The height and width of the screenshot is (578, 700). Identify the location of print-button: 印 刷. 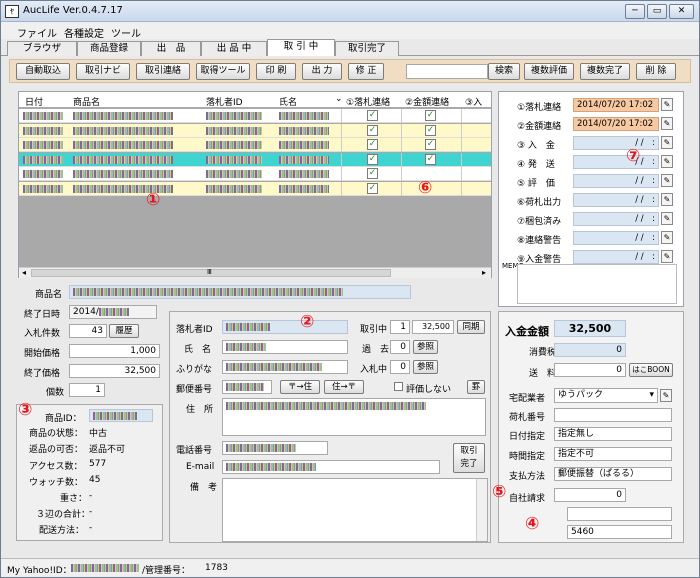
(276, 71).